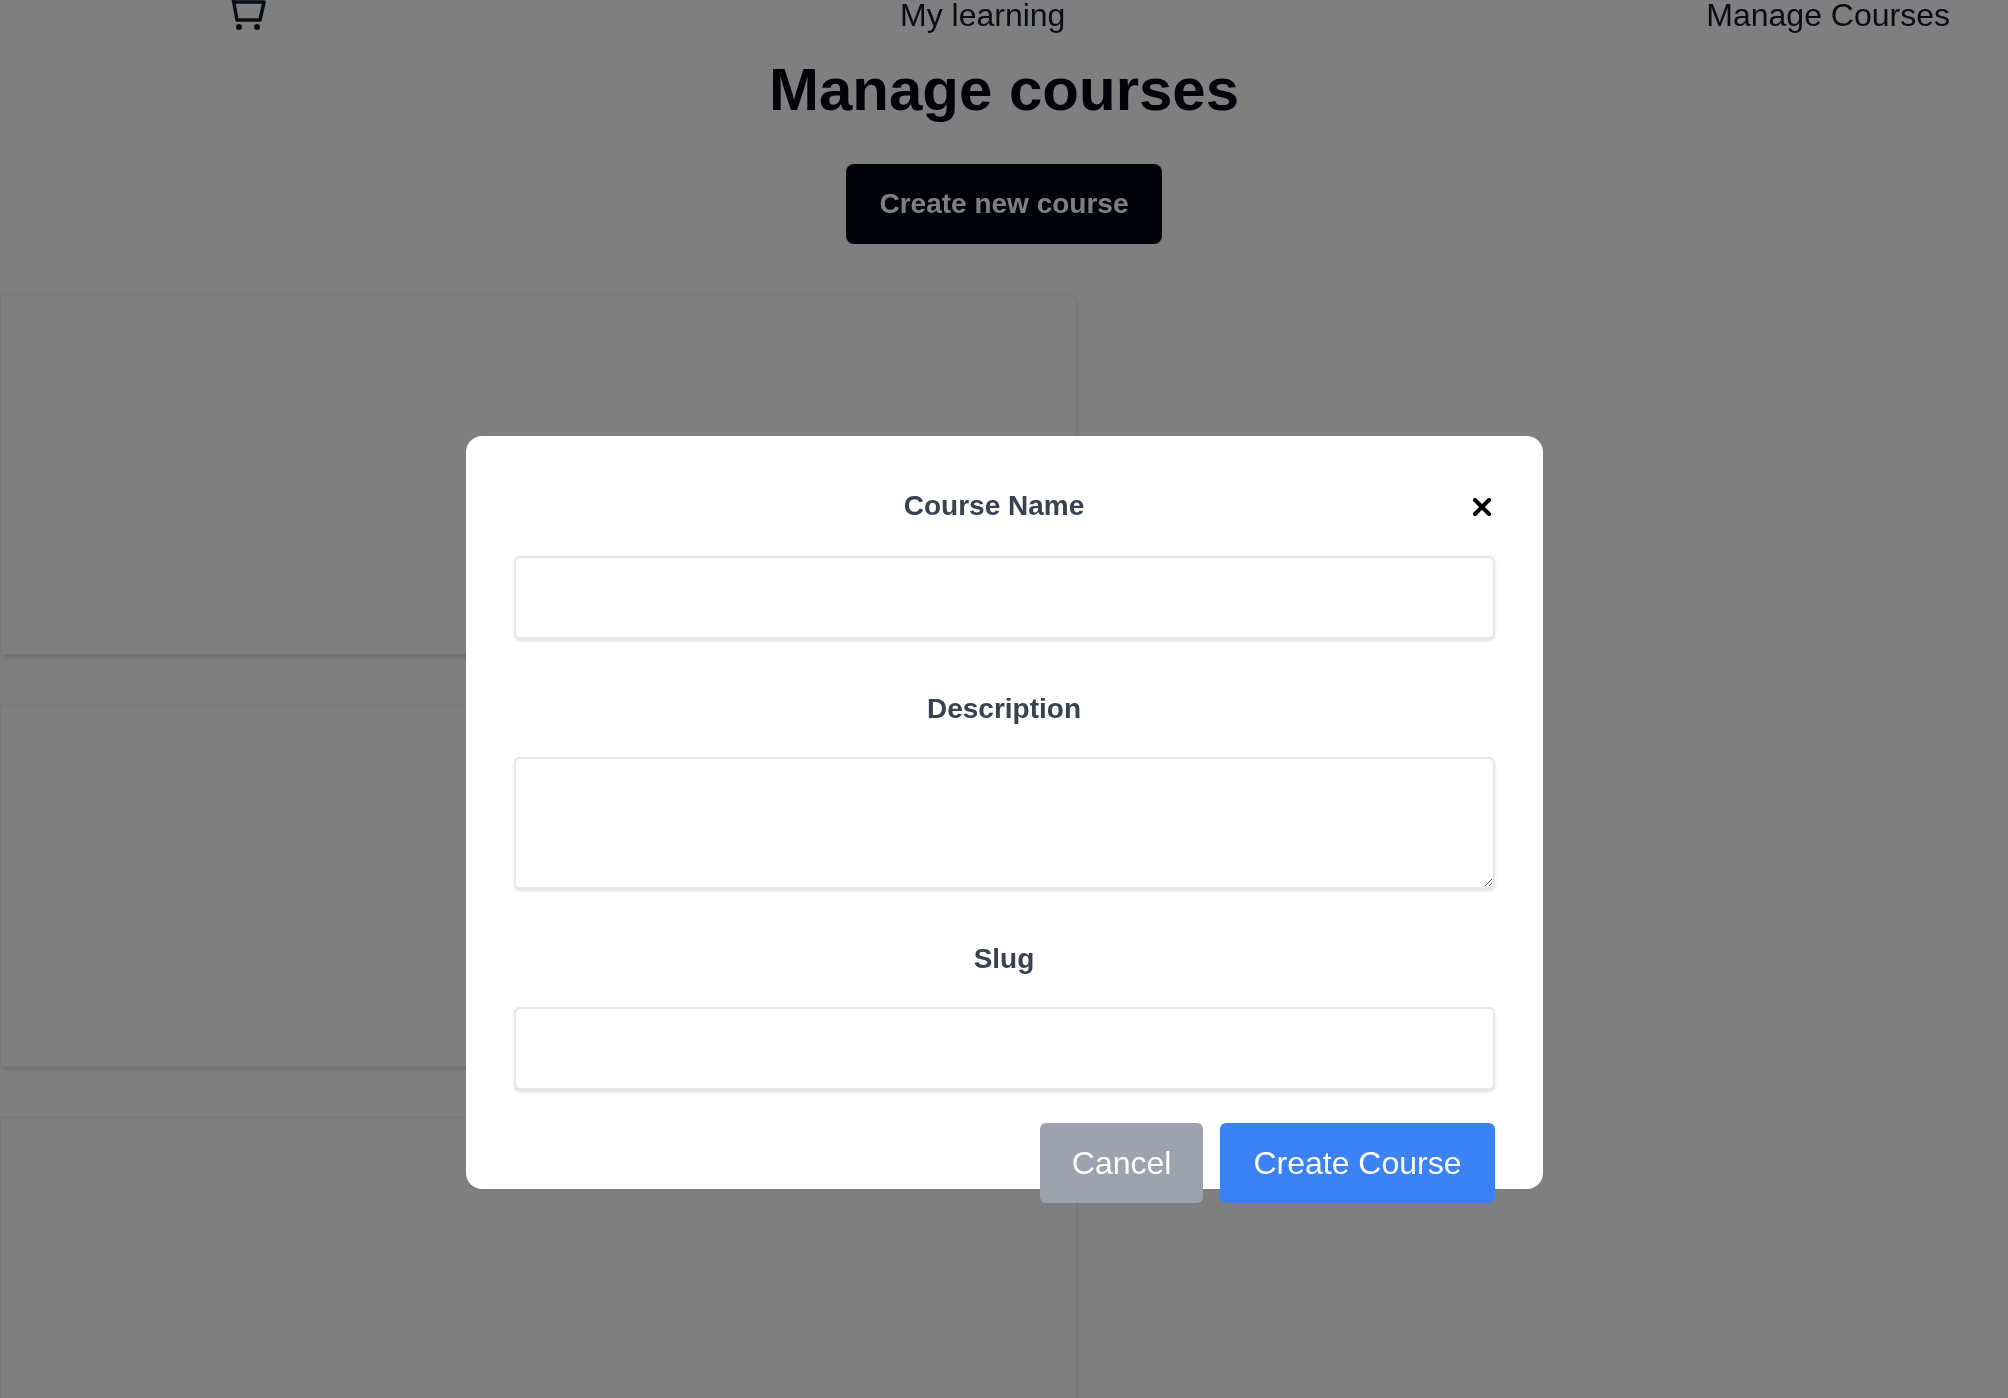 The height and width of the screenshot is (1398, 2008). Describe the element at coordinates (1828, 15) in the screenshot. I see `nav-link: Manage Courses` at that location.